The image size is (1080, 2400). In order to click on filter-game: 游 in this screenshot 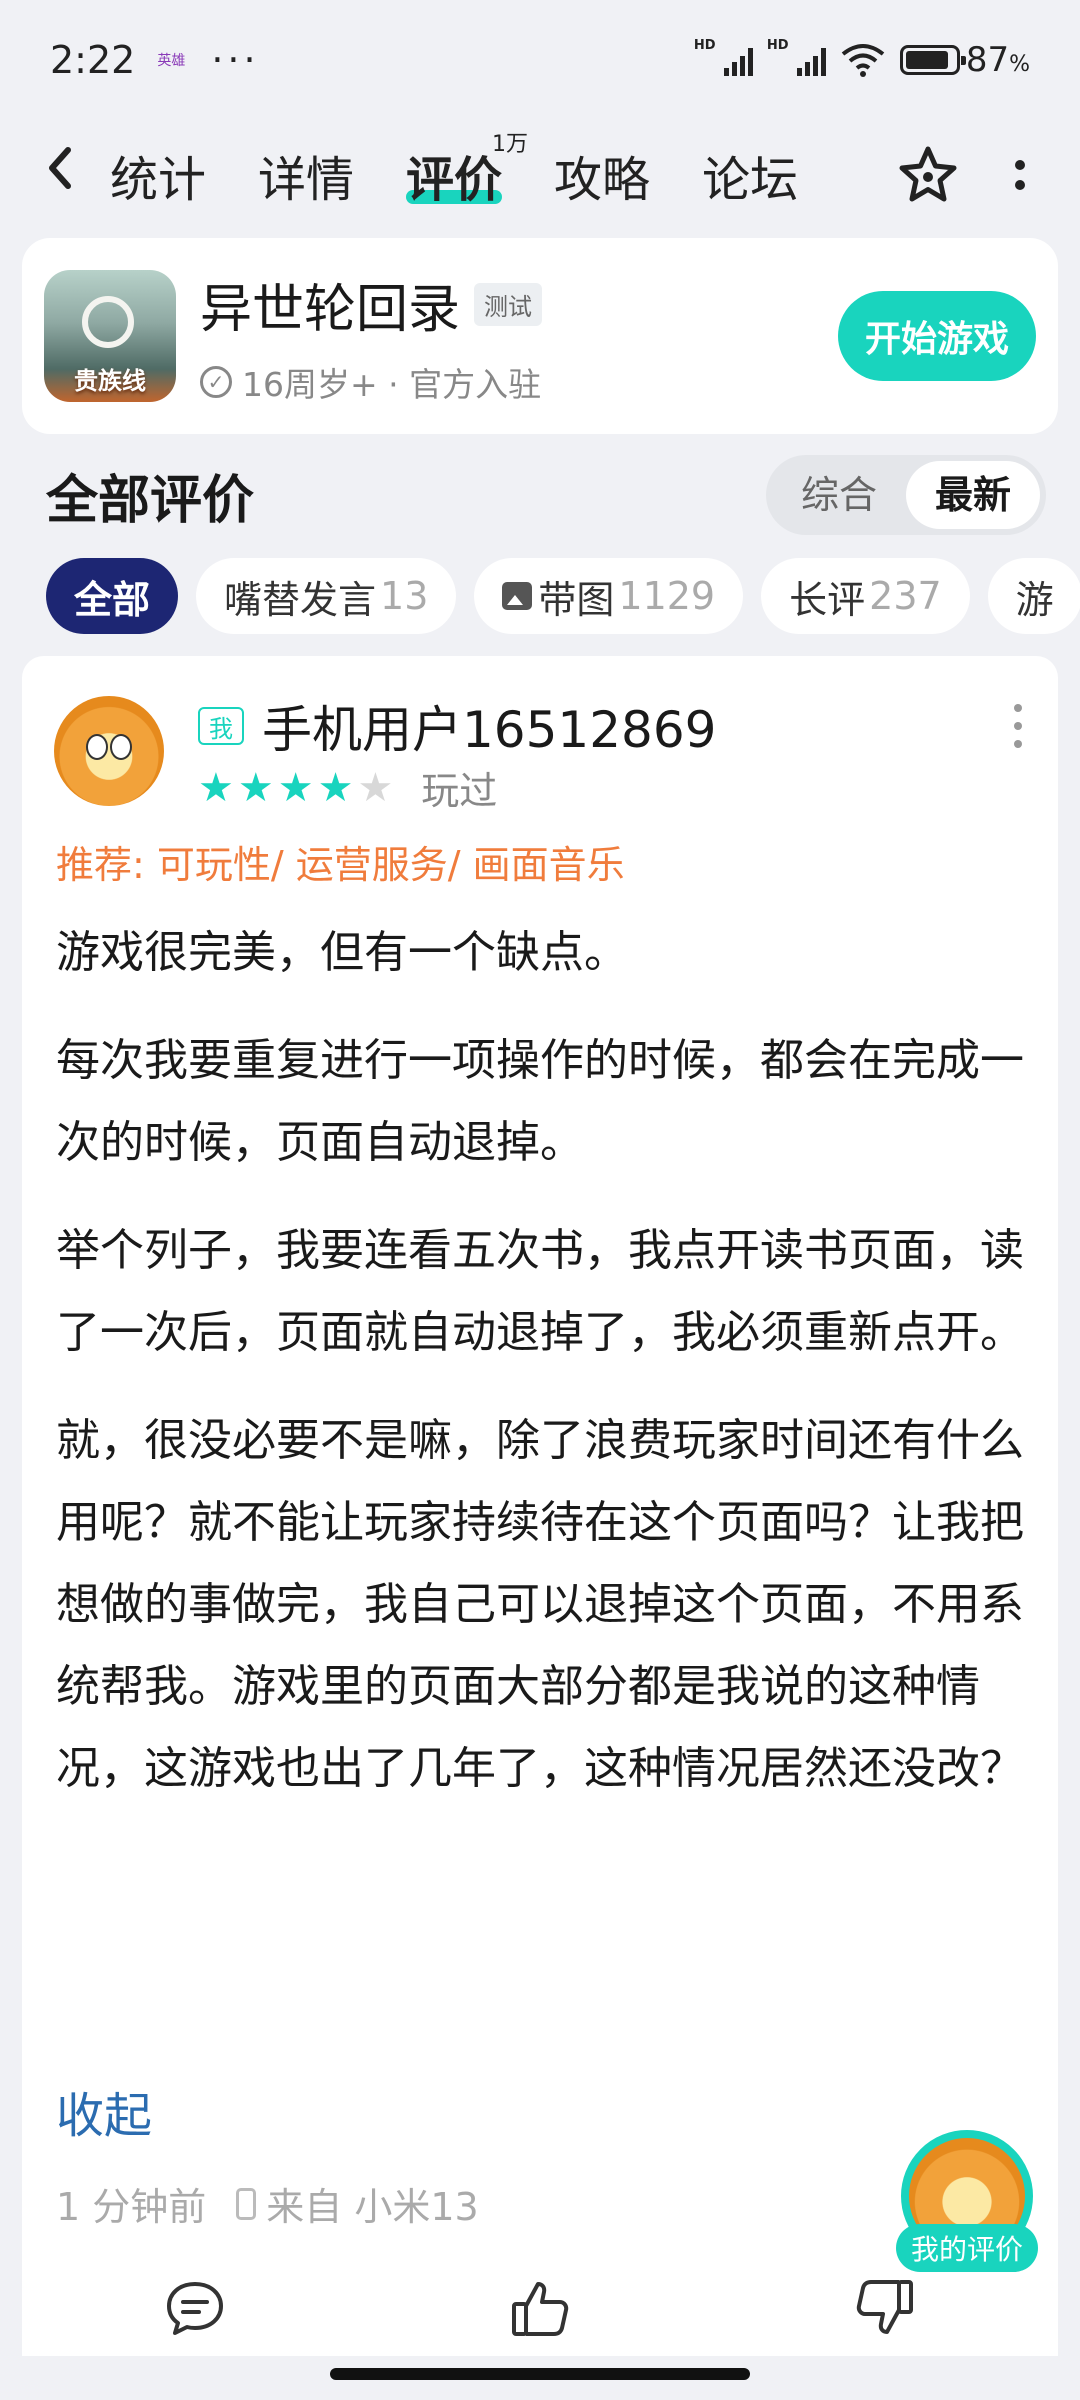, I will do `click(1033, 596)`.